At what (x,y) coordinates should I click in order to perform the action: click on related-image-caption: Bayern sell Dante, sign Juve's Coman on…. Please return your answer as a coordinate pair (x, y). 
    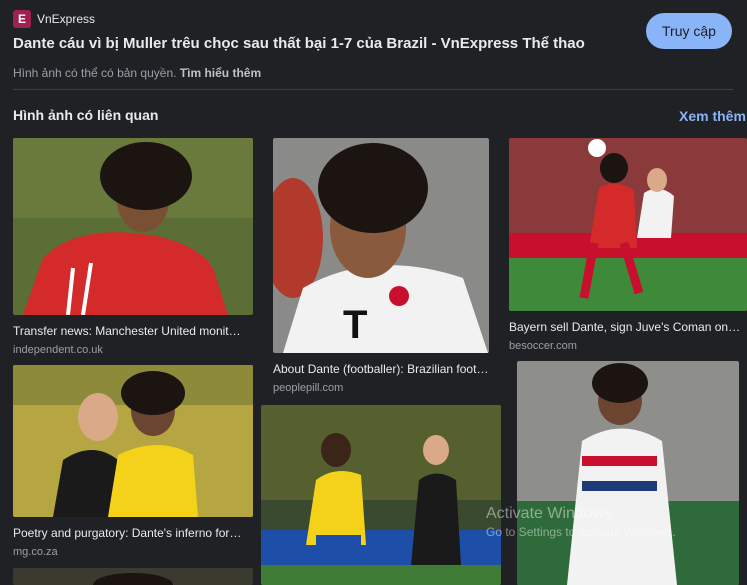
    Looking at the image, I should click on (628, 327).